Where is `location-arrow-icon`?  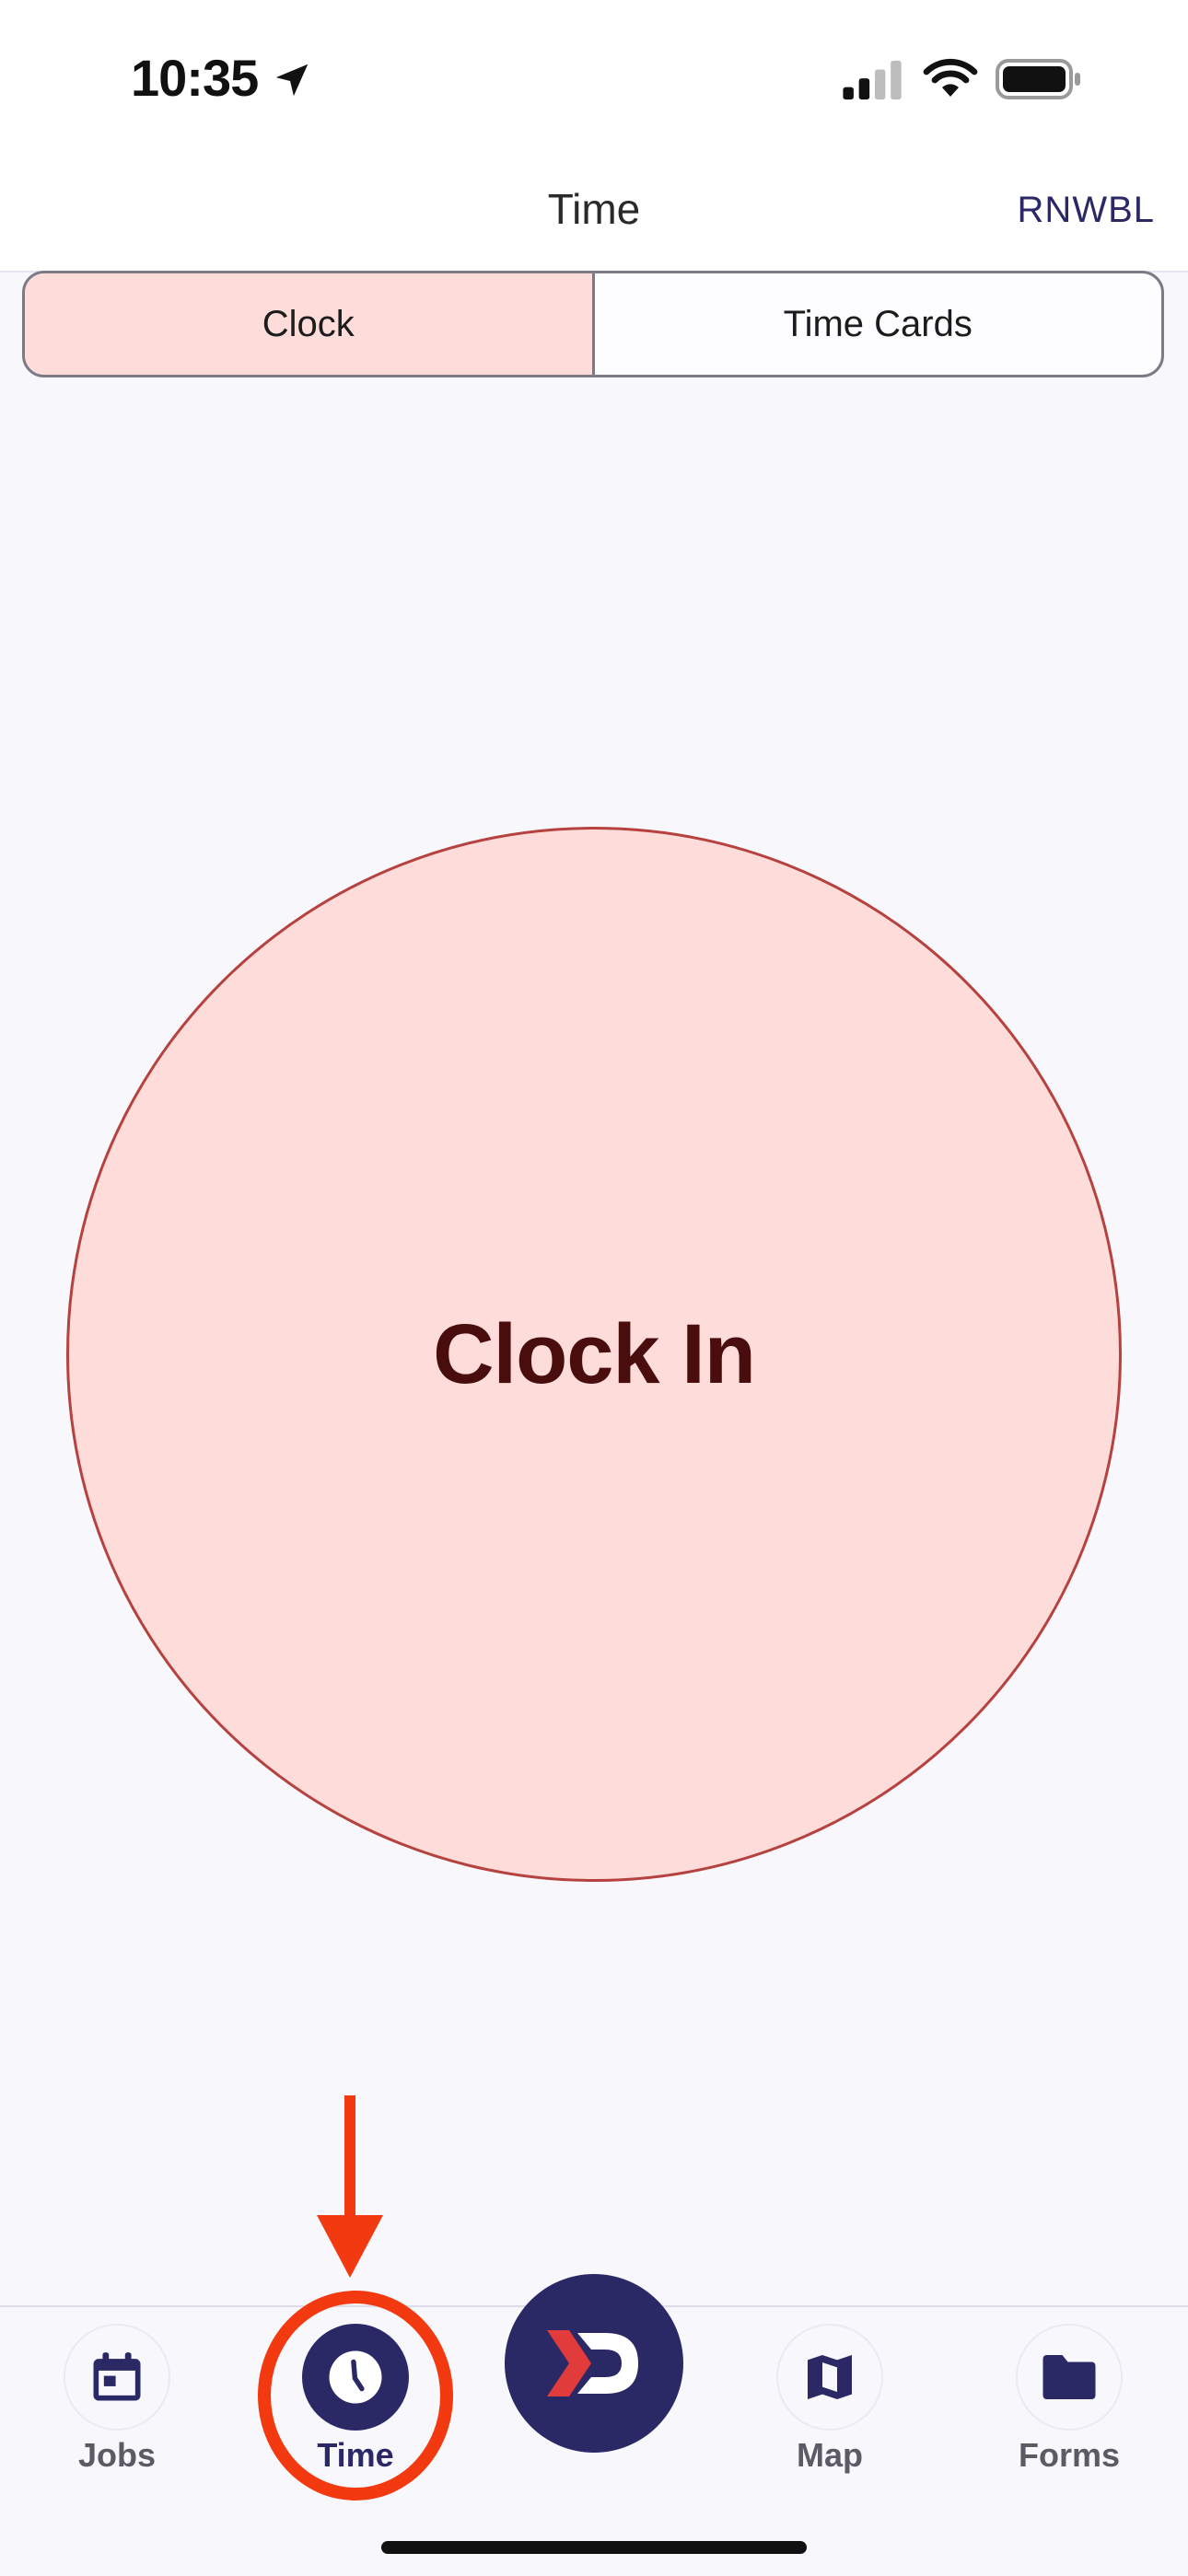
location-arrow-icon is located at coordinates (292, 80).